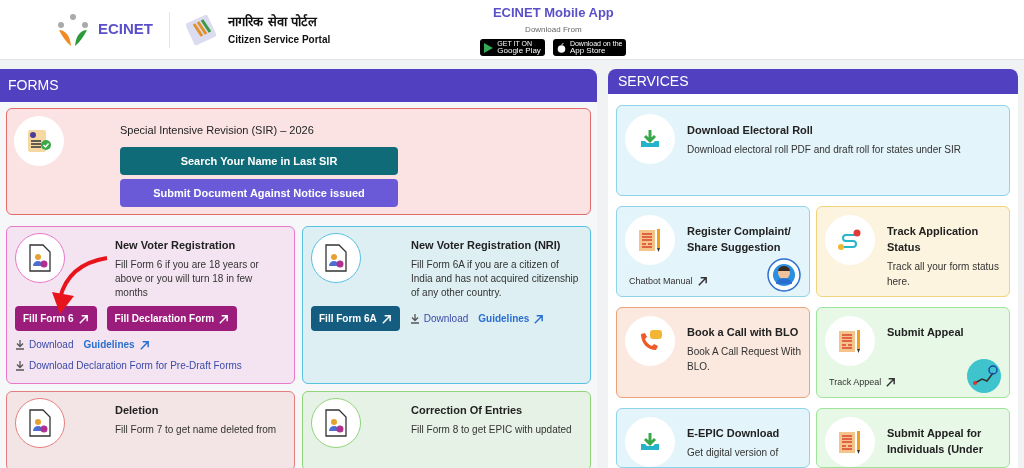 This screenshot has width=1024, height=468. What do you see at coordinates (733, 453) in the screenshot?
I see `card-description: Get digital version of` at bounding box center [733, 453].